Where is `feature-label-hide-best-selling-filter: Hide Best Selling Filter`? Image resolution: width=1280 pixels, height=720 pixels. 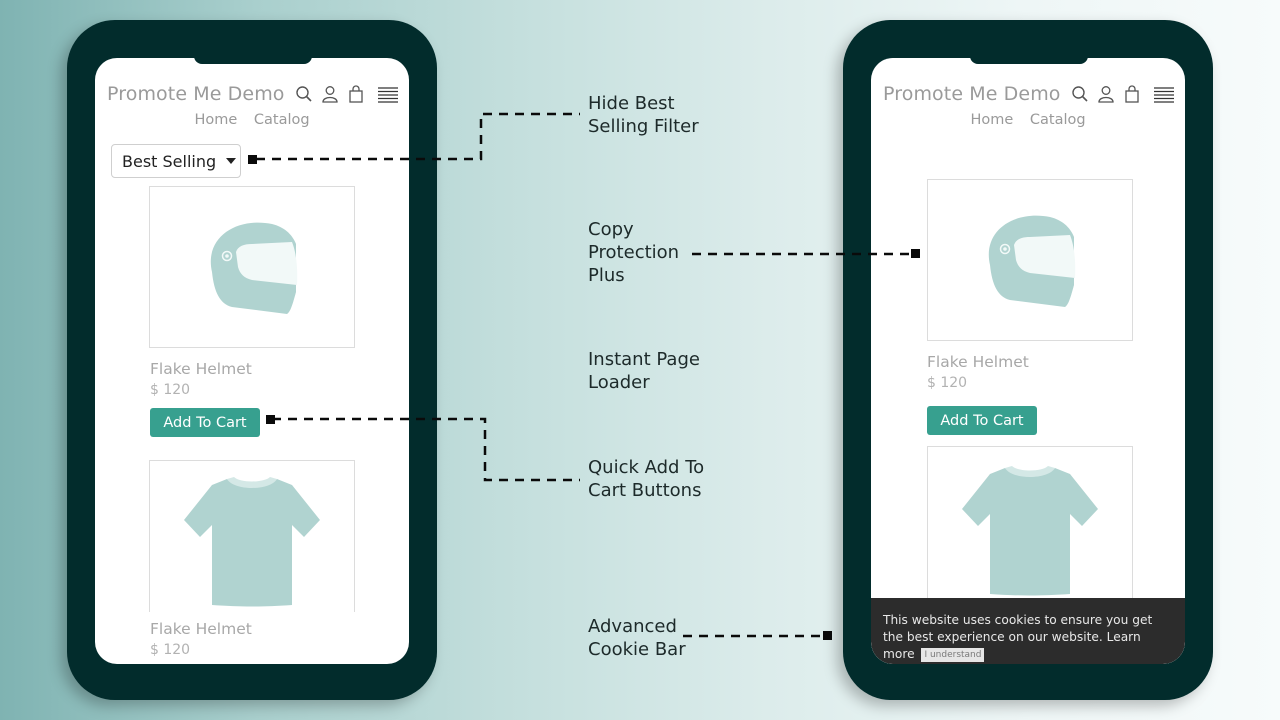
feature-label-hide-best-selling-filter: Hide Best Selling Filter is located at coordinates (643, 115).